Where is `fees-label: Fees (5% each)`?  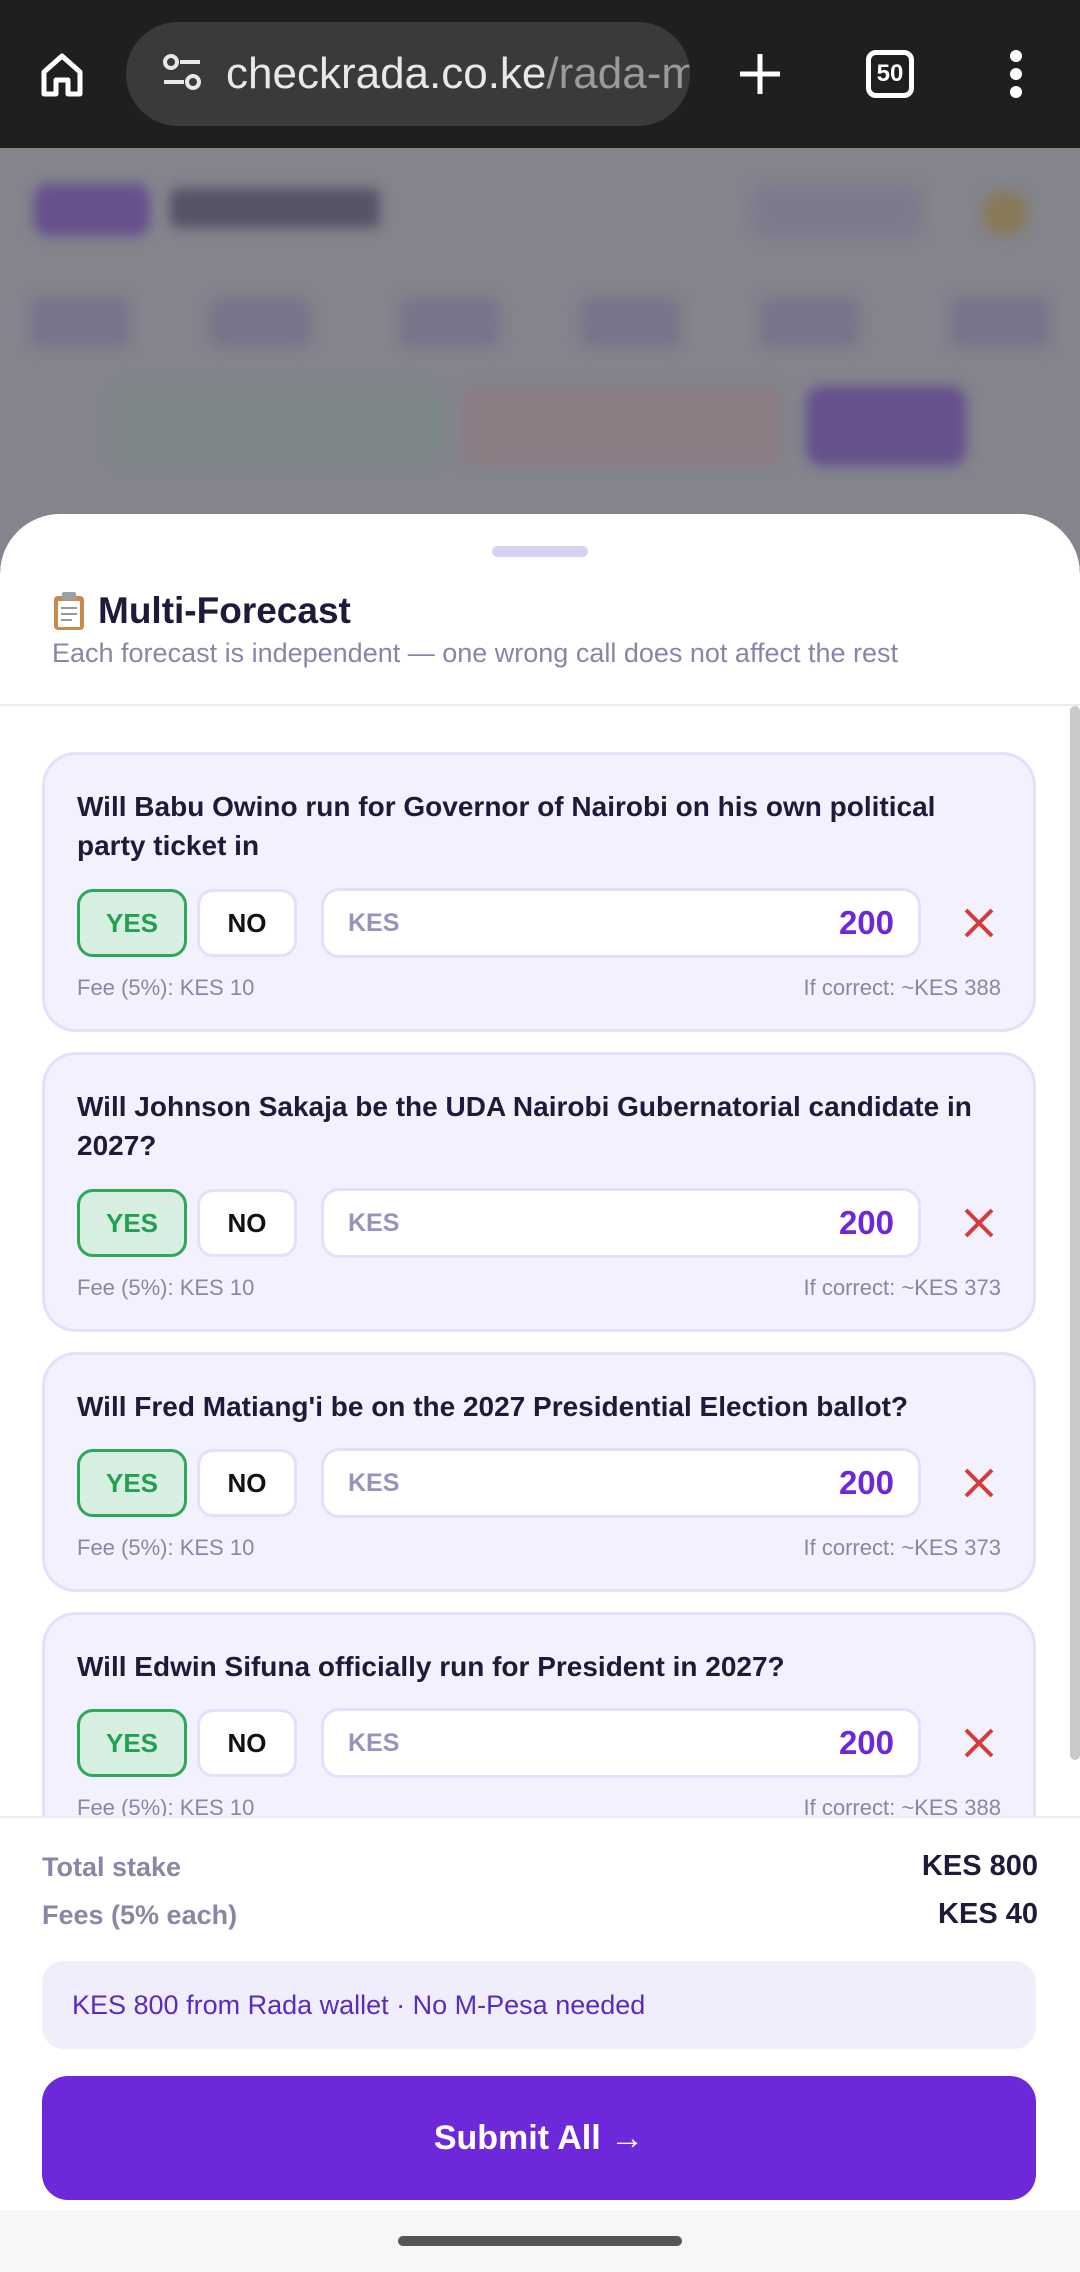
fees-label: Fees (5% each) is located at coordinates (140, 1915).